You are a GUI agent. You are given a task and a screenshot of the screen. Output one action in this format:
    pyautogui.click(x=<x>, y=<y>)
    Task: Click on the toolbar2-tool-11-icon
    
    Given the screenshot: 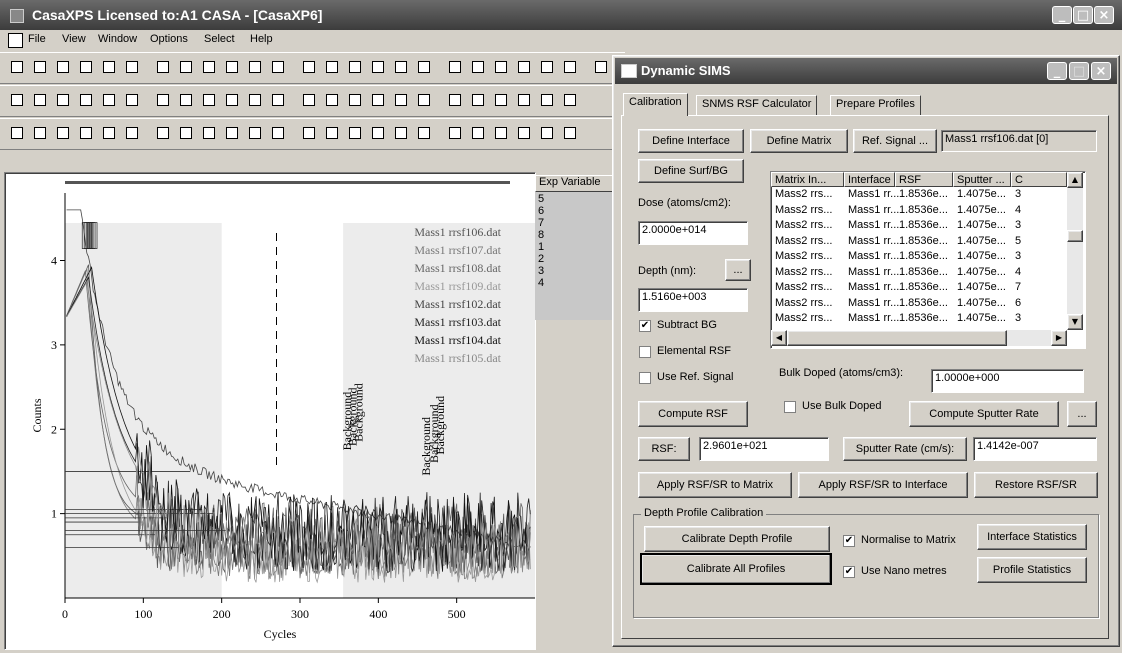 What is the action you would take?
    pyautogui.click(x=255, y=100)
    